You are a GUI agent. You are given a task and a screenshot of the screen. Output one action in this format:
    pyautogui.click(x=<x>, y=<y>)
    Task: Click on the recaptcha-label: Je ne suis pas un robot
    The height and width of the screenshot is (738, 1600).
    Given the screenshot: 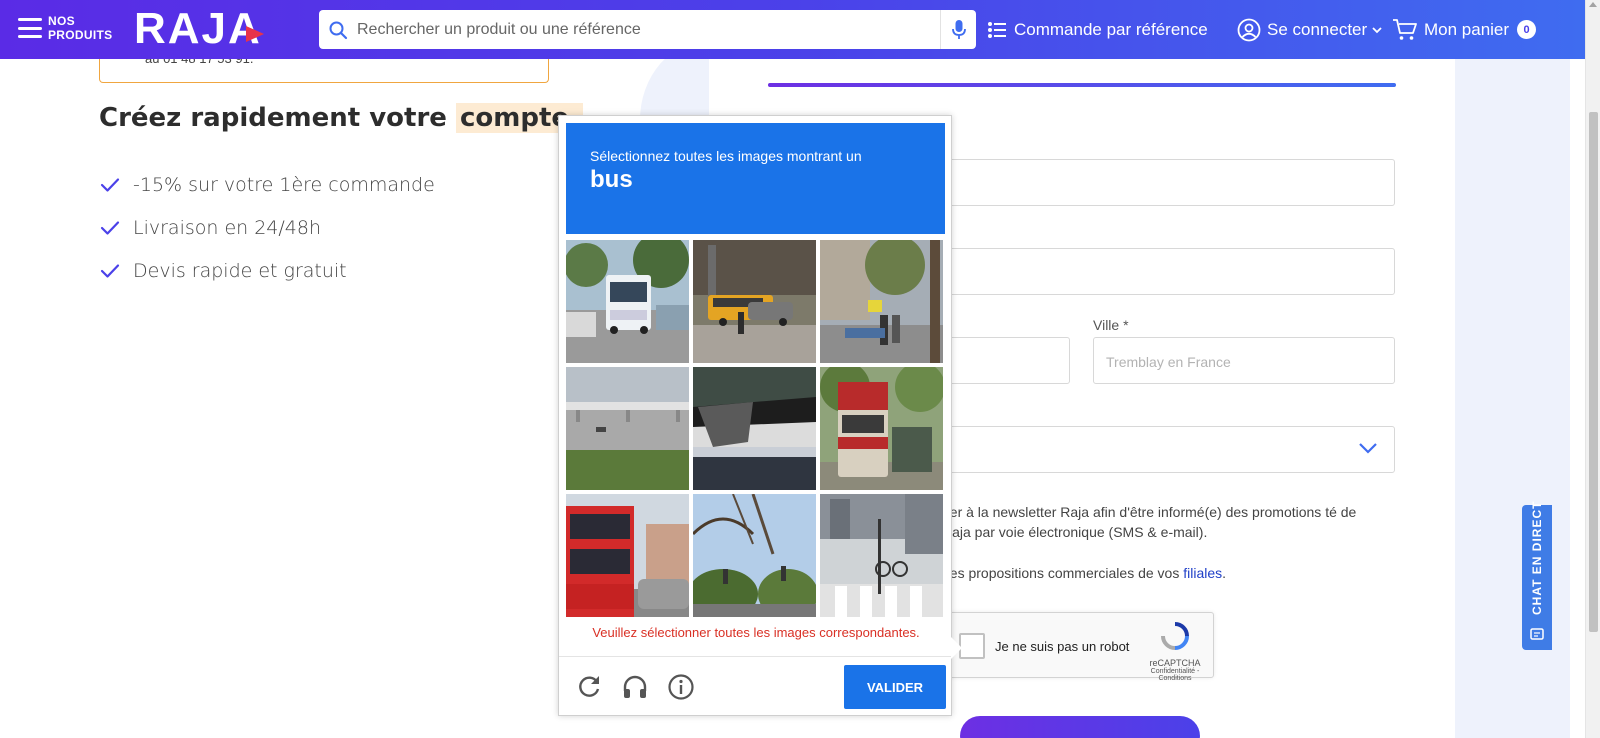 What is the action you would take?
    pyautogui.click(x=1062, y=646)
    